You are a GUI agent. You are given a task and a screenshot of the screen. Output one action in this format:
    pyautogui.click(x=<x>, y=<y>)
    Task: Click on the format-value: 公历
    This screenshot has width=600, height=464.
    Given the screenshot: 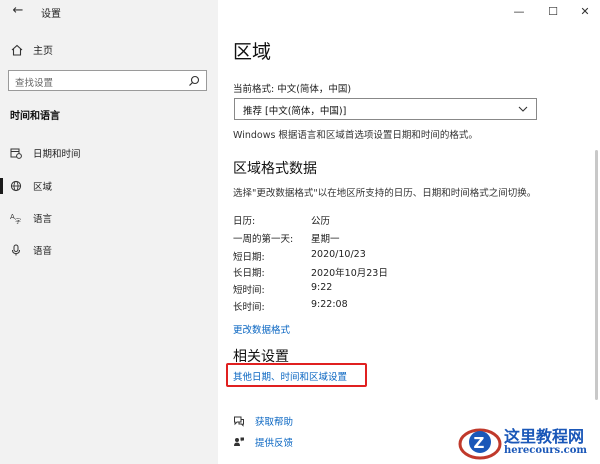 What is the action you would take?
    pyautogui.click(x=321, y=221)
    